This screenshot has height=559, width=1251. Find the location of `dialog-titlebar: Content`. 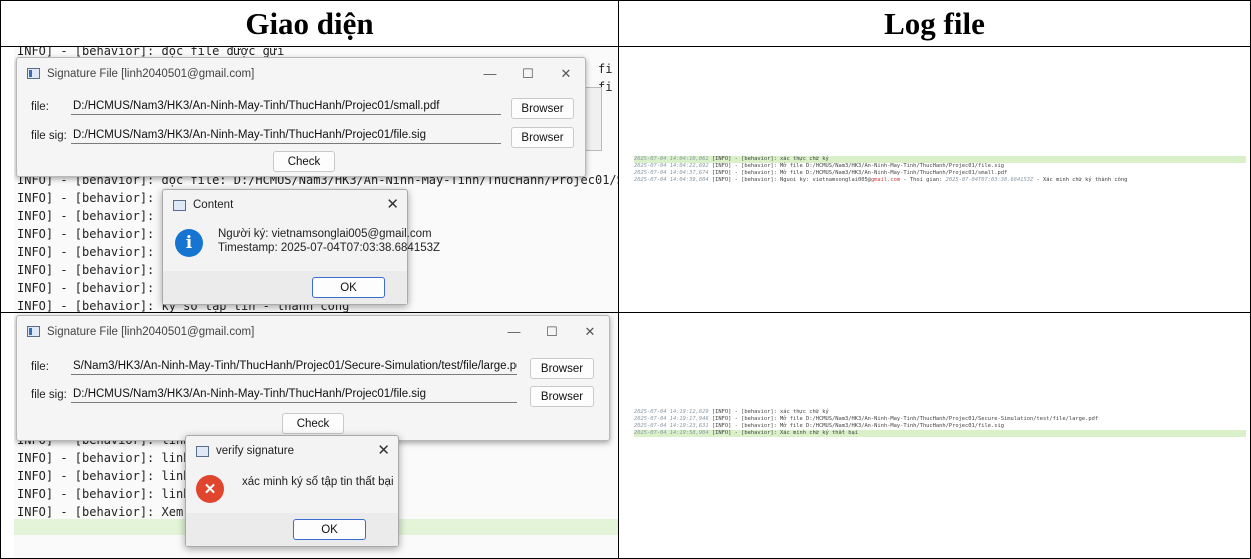

dialog-titlebar: Content is located at coordinates (285, 205).